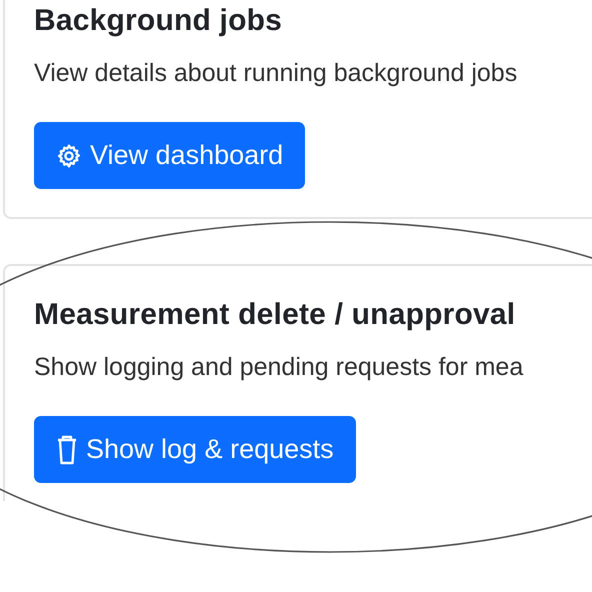 The height and width of the screenshot is (592, 592). I want to click on gear-icon, so click(69, 155).